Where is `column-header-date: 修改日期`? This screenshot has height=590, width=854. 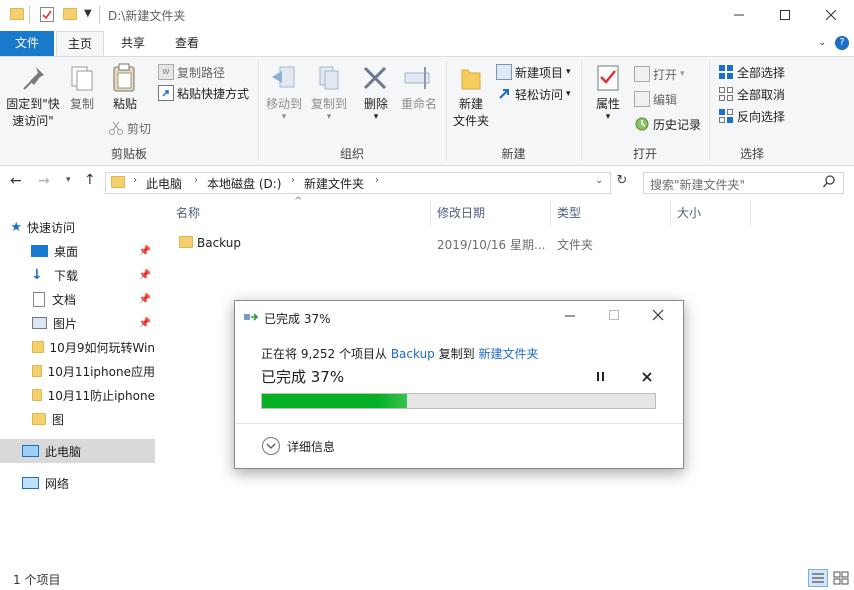
column-header-date: 修改日期 is located at coordinates (491, 213).